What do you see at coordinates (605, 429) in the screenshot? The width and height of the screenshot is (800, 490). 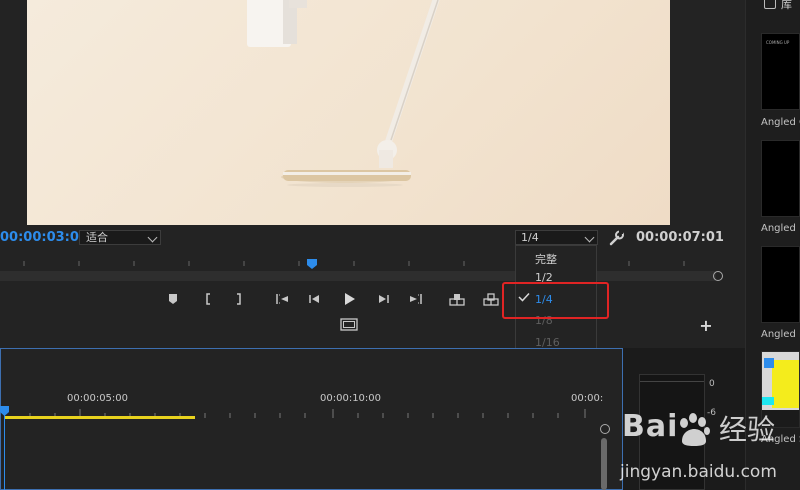 I see `timeline-zoom-handle` at bounding box center [605, 429].